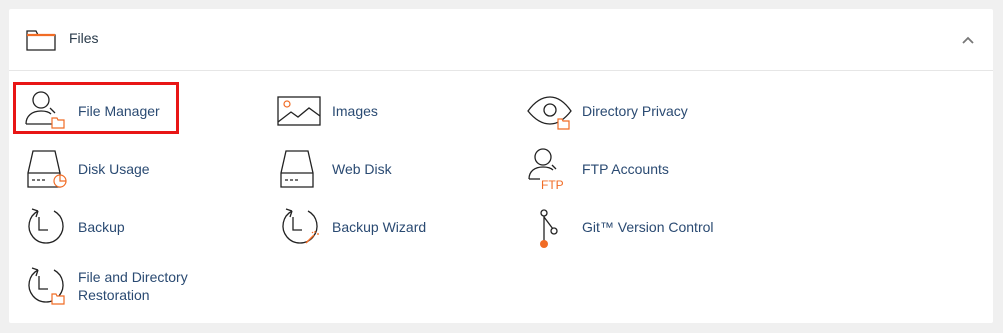 The width and height of the screenshot is (1003, 333). I want to click on disk-usage-link: Disk Usage, so click(86, 169).